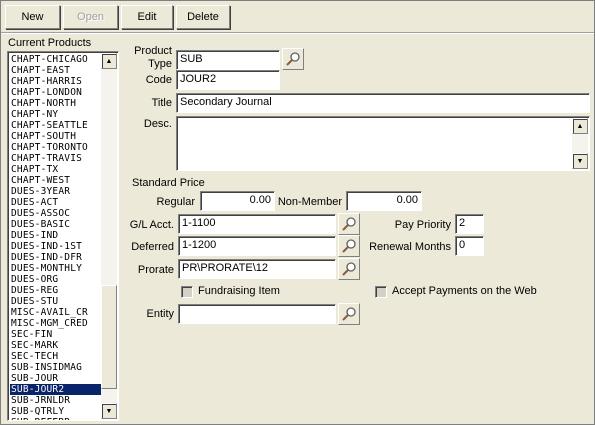 This screenshot has height=425, width=595. What do you see at coordinates (309, 202) in the screenshot?
I see `non-member-price-label: Non-Member` at bounding box center [309, 202].